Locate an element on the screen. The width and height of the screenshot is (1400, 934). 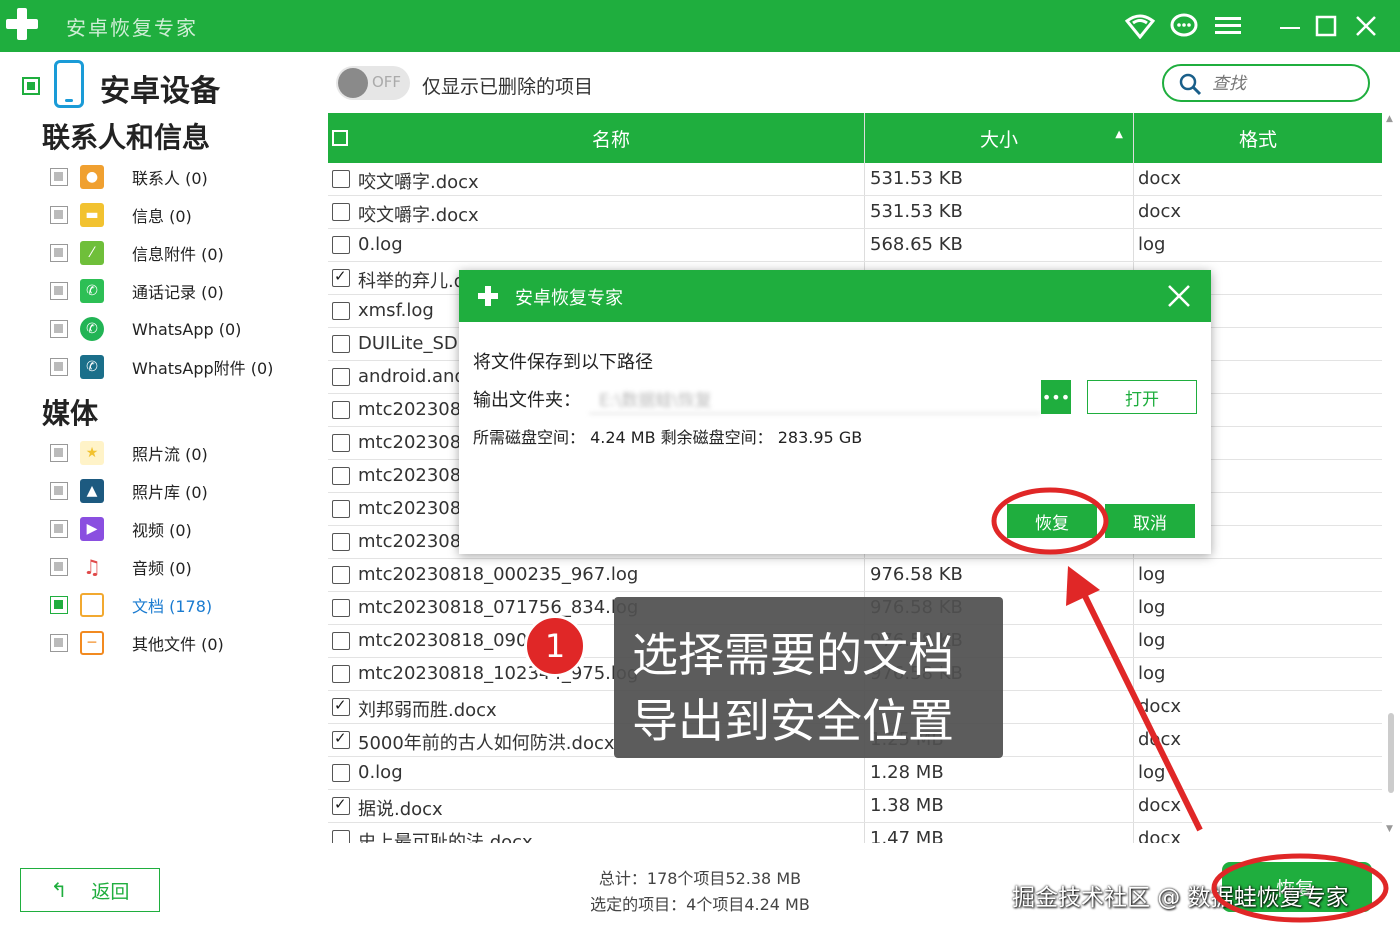
selected-text: 选定的项目：4个项目4.24 MB is located at coordinates (700, 904).